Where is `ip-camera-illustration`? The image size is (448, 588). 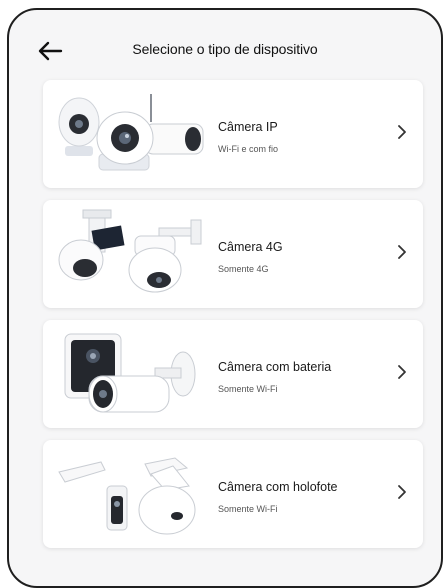
ip-camera-illustration is located at coordinates (130, 134).